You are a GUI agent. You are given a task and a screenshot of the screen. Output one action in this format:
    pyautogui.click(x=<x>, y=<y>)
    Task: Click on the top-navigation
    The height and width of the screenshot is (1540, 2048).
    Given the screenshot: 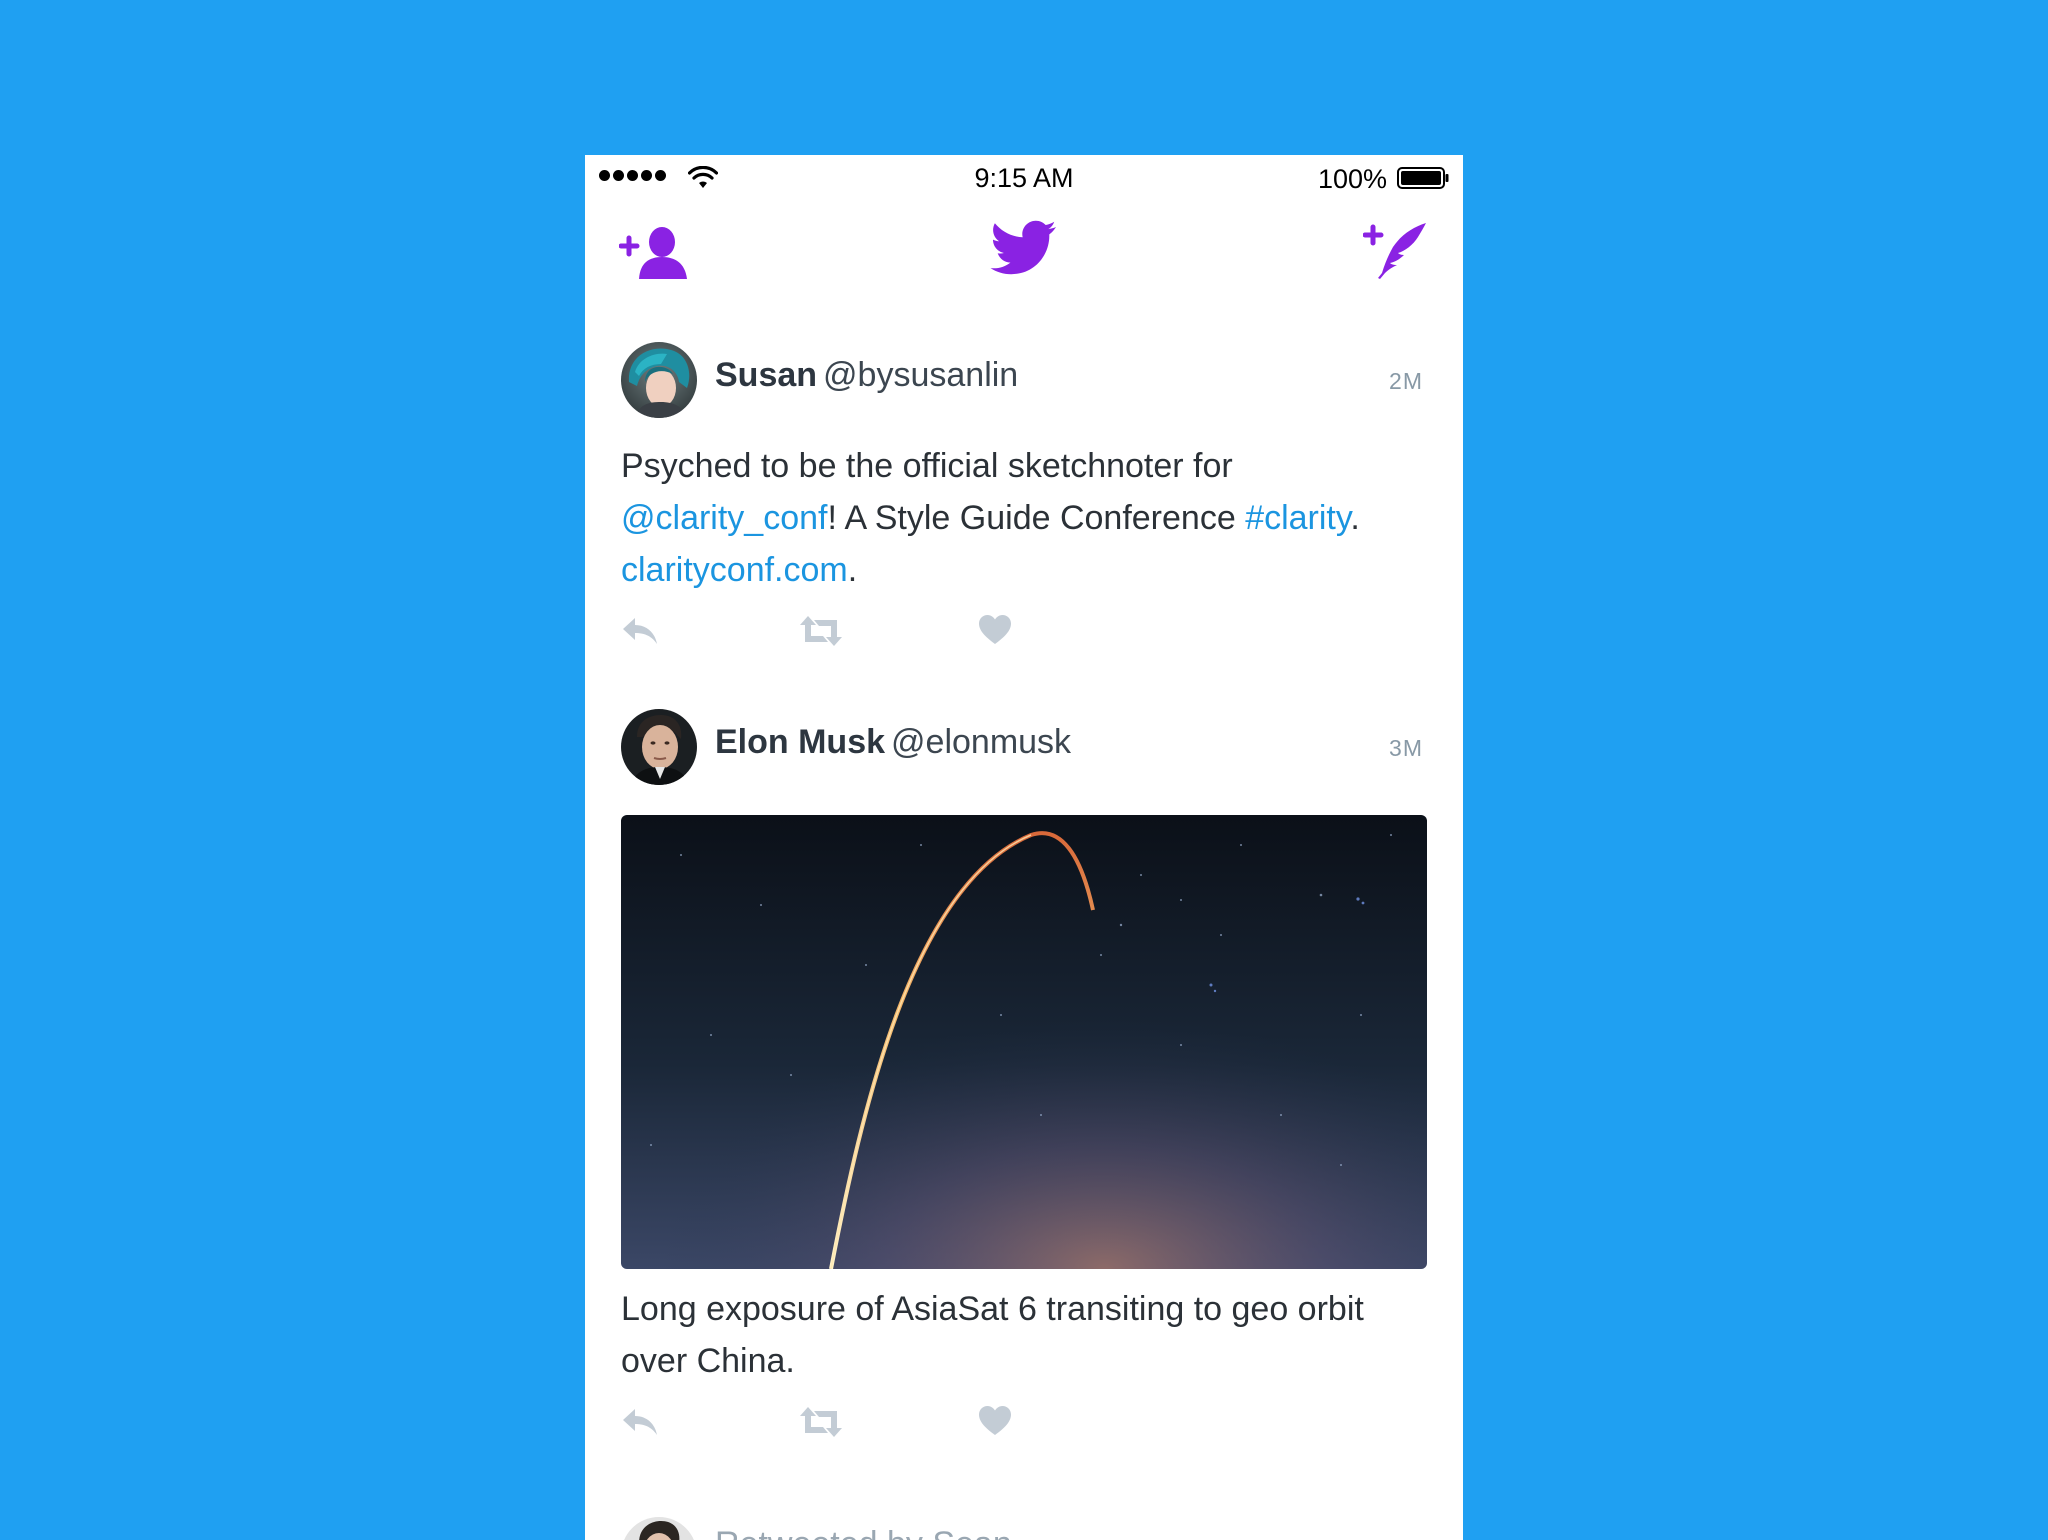 What is the action you would take?
    pyautogui.click(x=1024, y=258)
    